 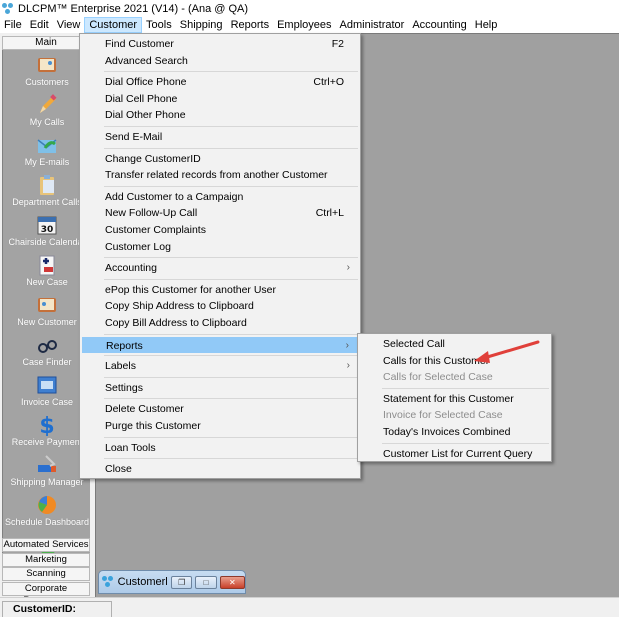 I want to click on menu-administrator: Administrator, so click(x=372, y=25).